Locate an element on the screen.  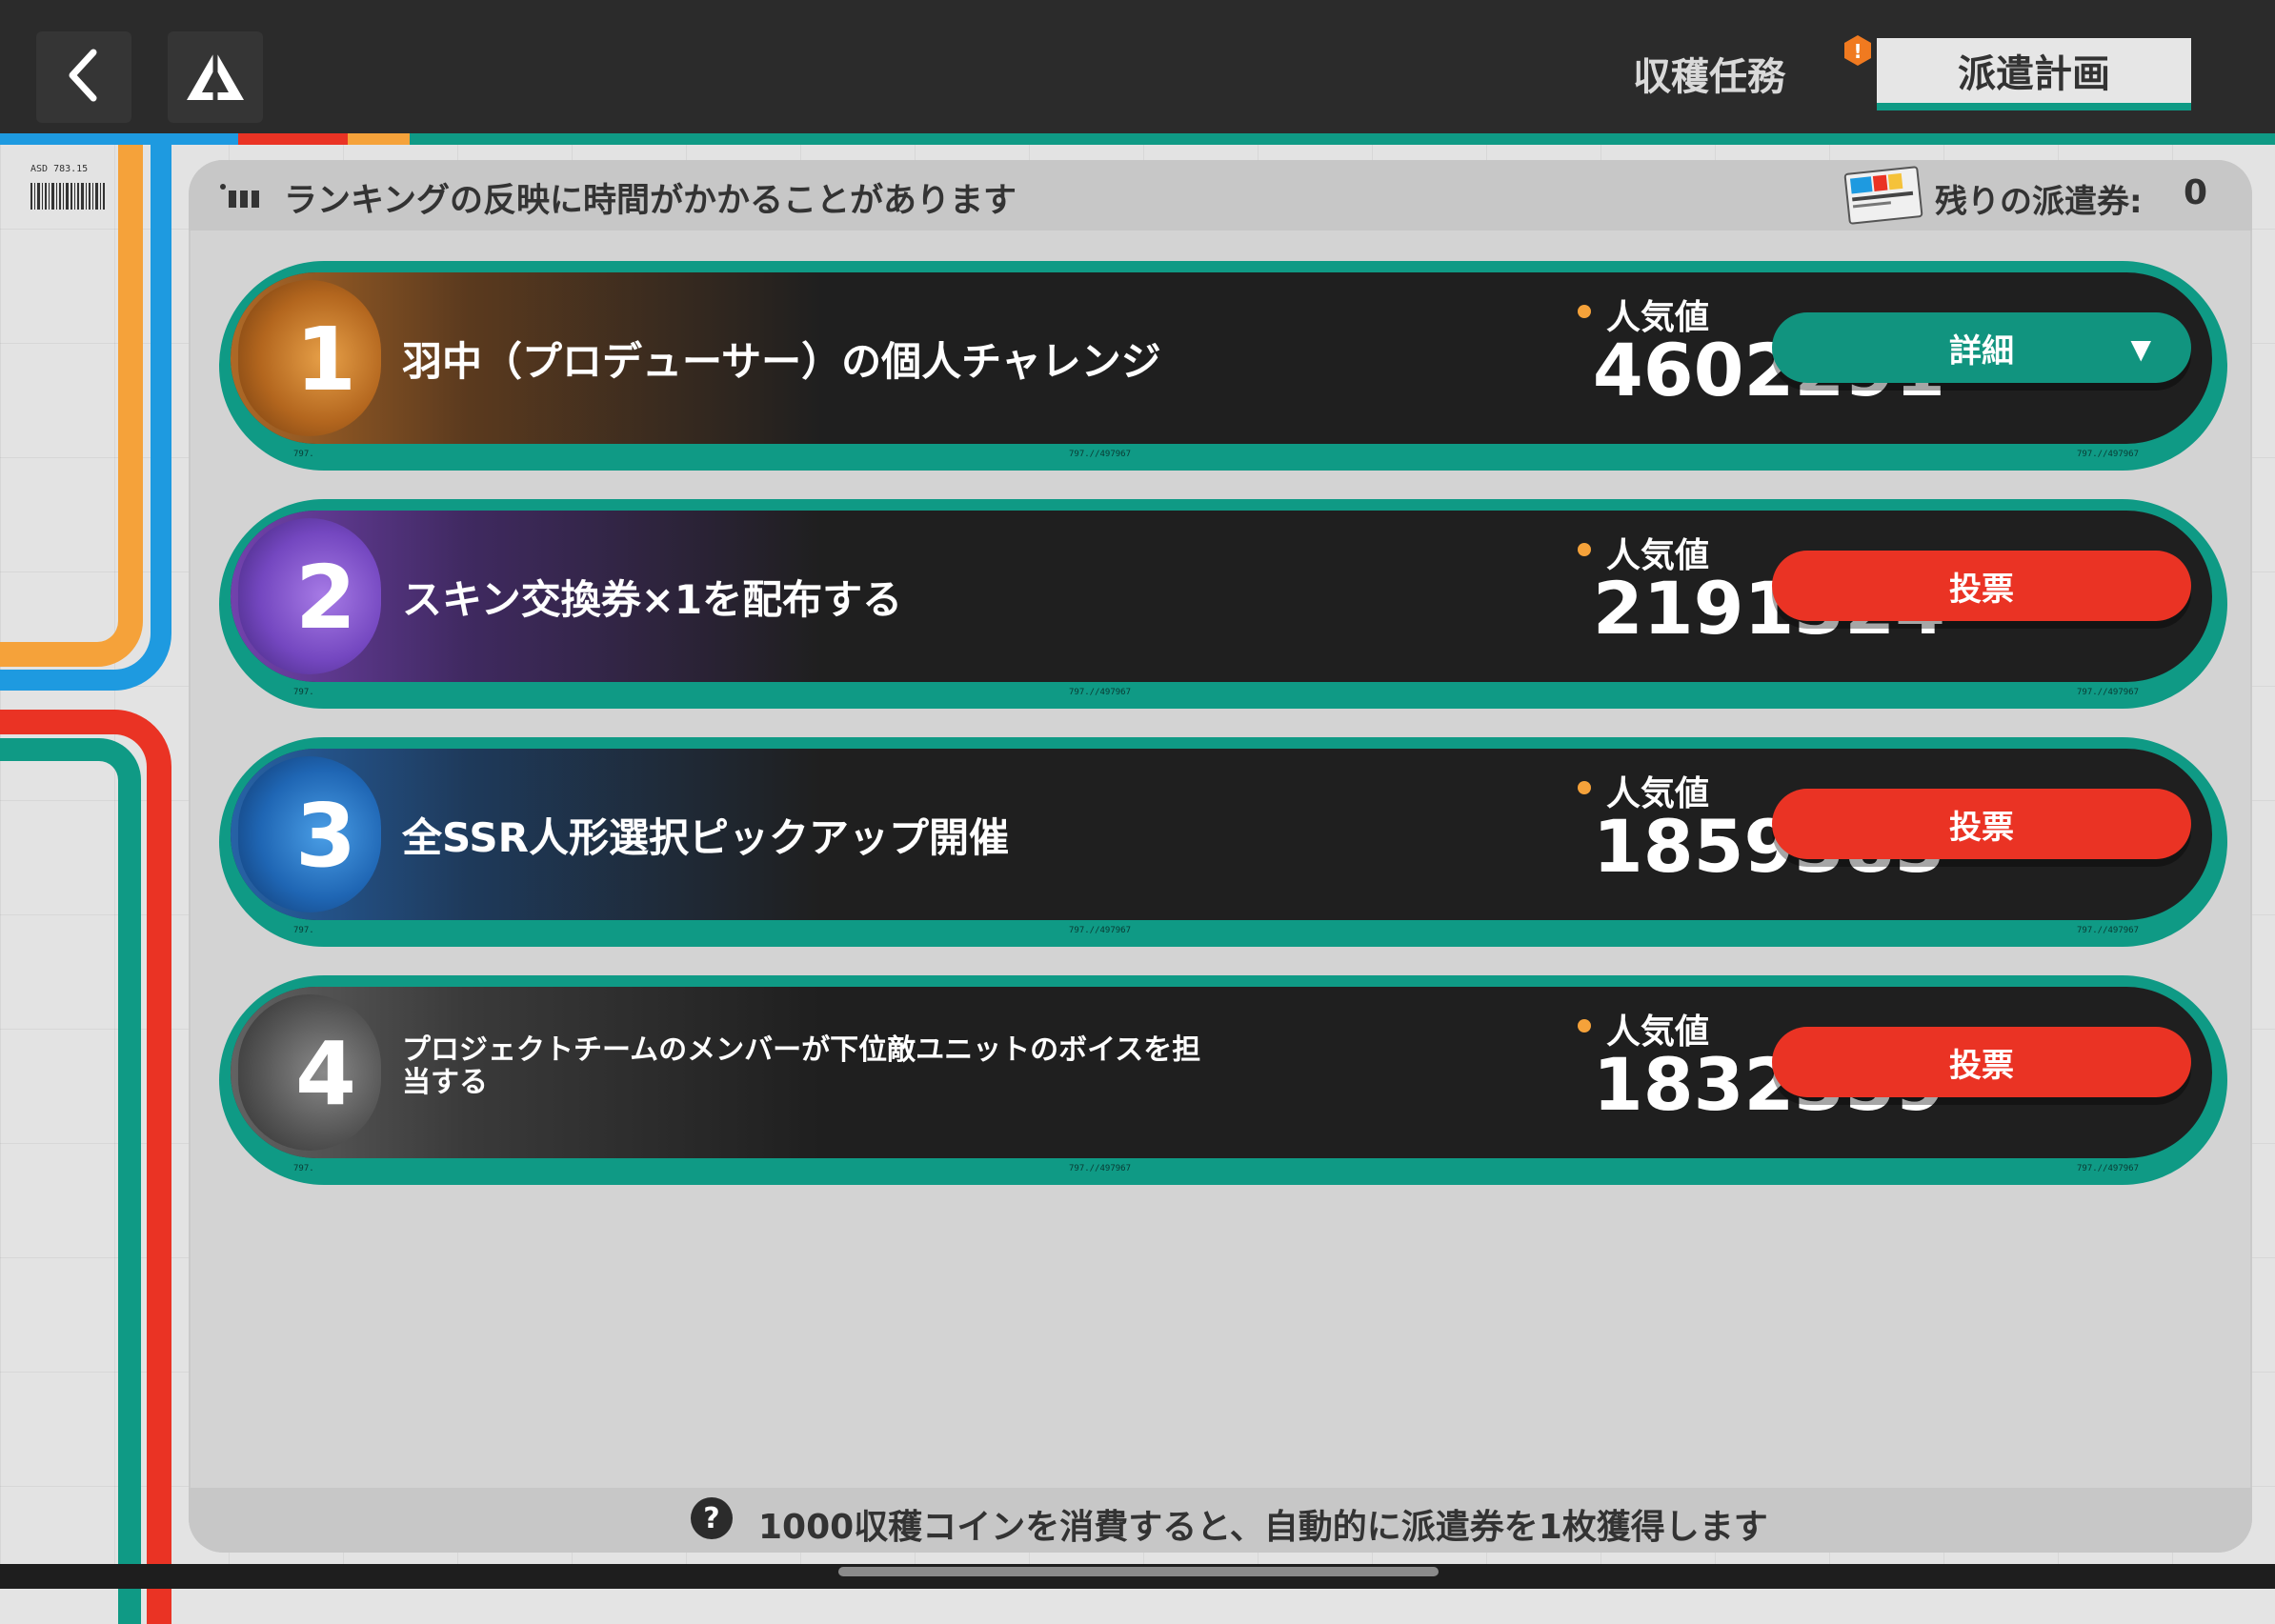
header-stripe-blue is located at coordinates (119, 139).